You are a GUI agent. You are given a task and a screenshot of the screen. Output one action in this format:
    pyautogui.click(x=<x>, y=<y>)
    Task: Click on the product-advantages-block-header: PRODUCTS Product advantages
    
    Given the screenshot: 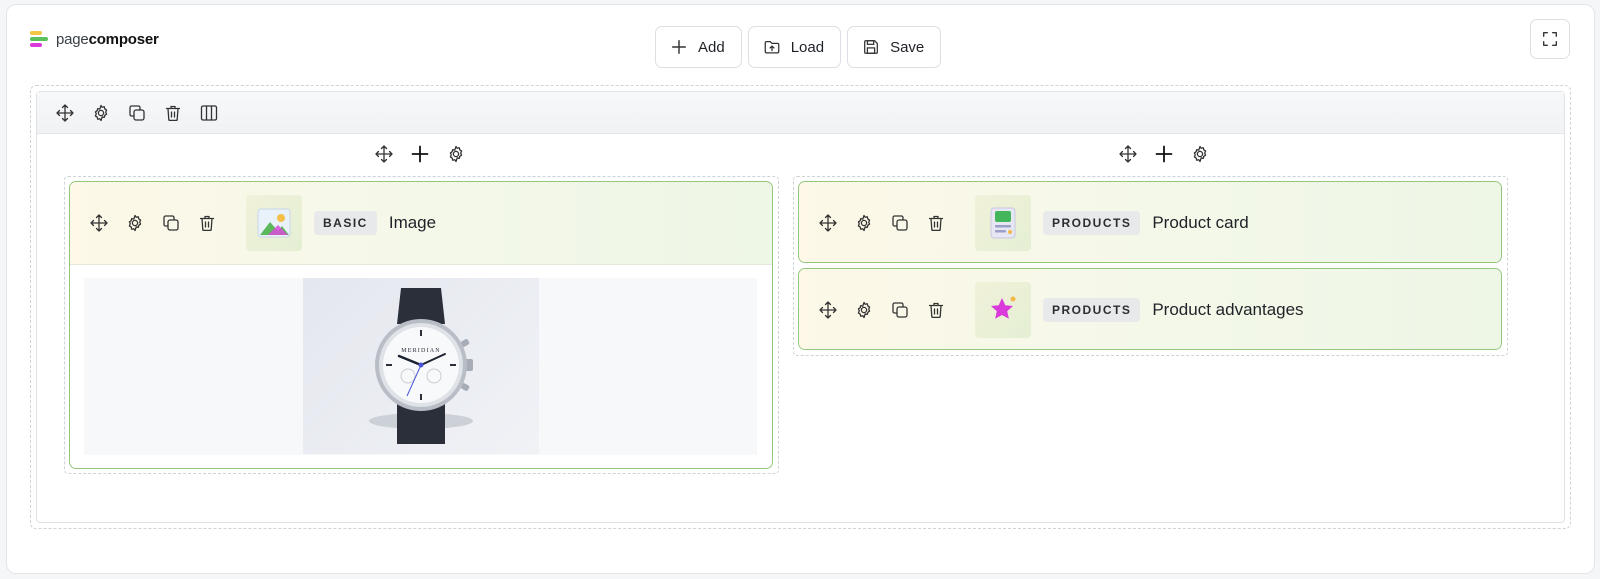 What is the action you would take?
    pyautogui.click(x=1150, y=309)
    